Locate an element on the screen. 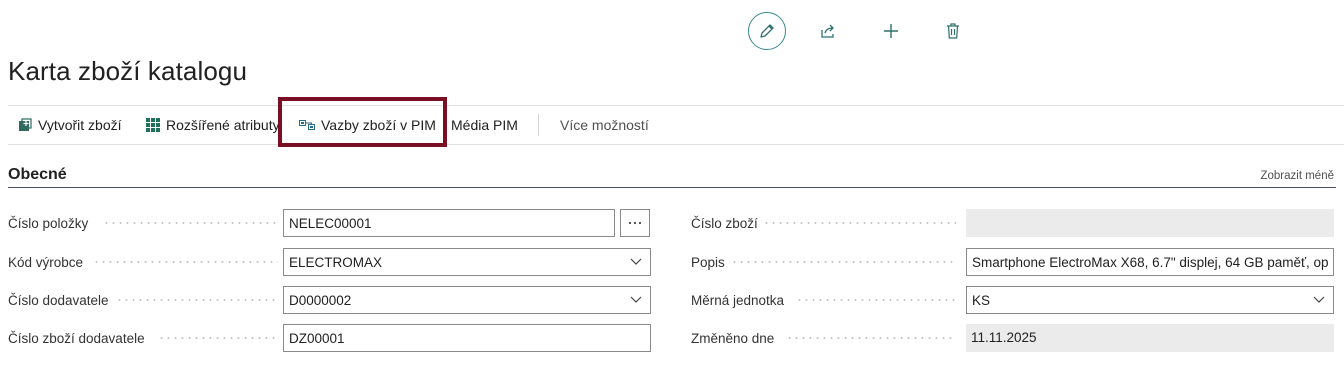 This screenshot has width=1344, height=374. share-icon is located at coordinates (827, 31).